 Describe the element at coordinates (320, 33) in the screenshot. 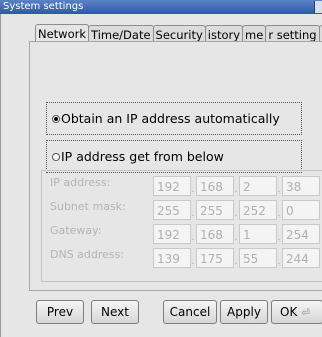

I see `tab-more: 0` at that location.